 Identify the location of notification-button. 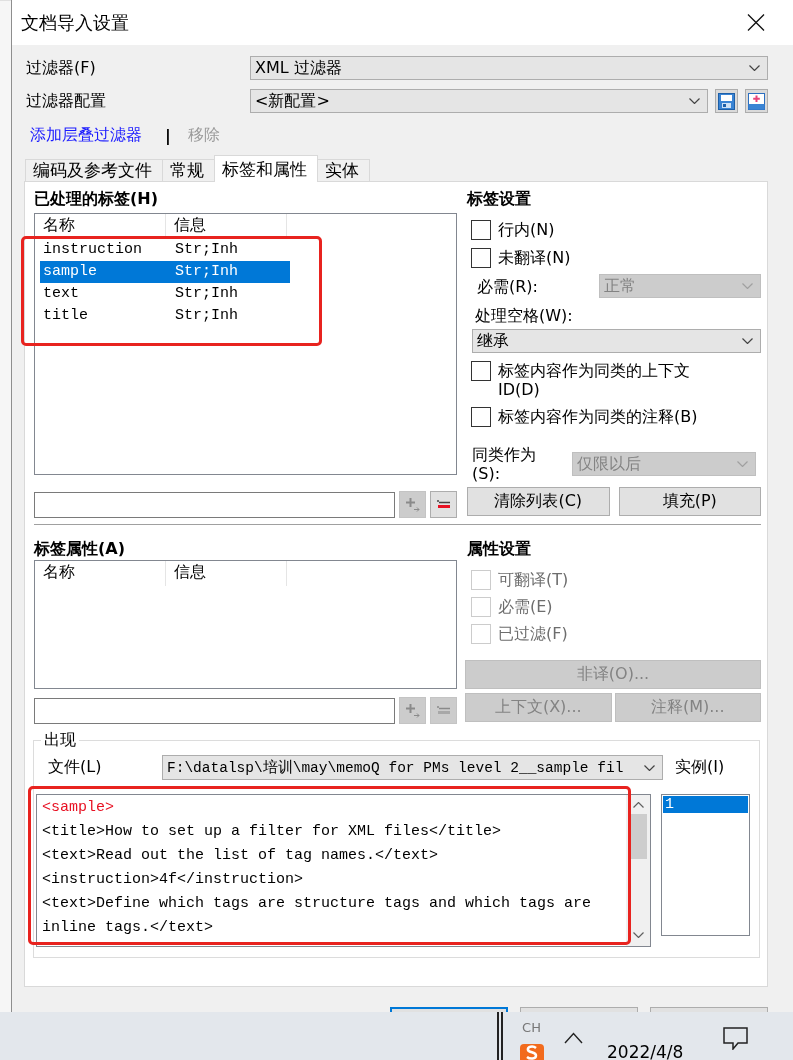
(735, 1038).